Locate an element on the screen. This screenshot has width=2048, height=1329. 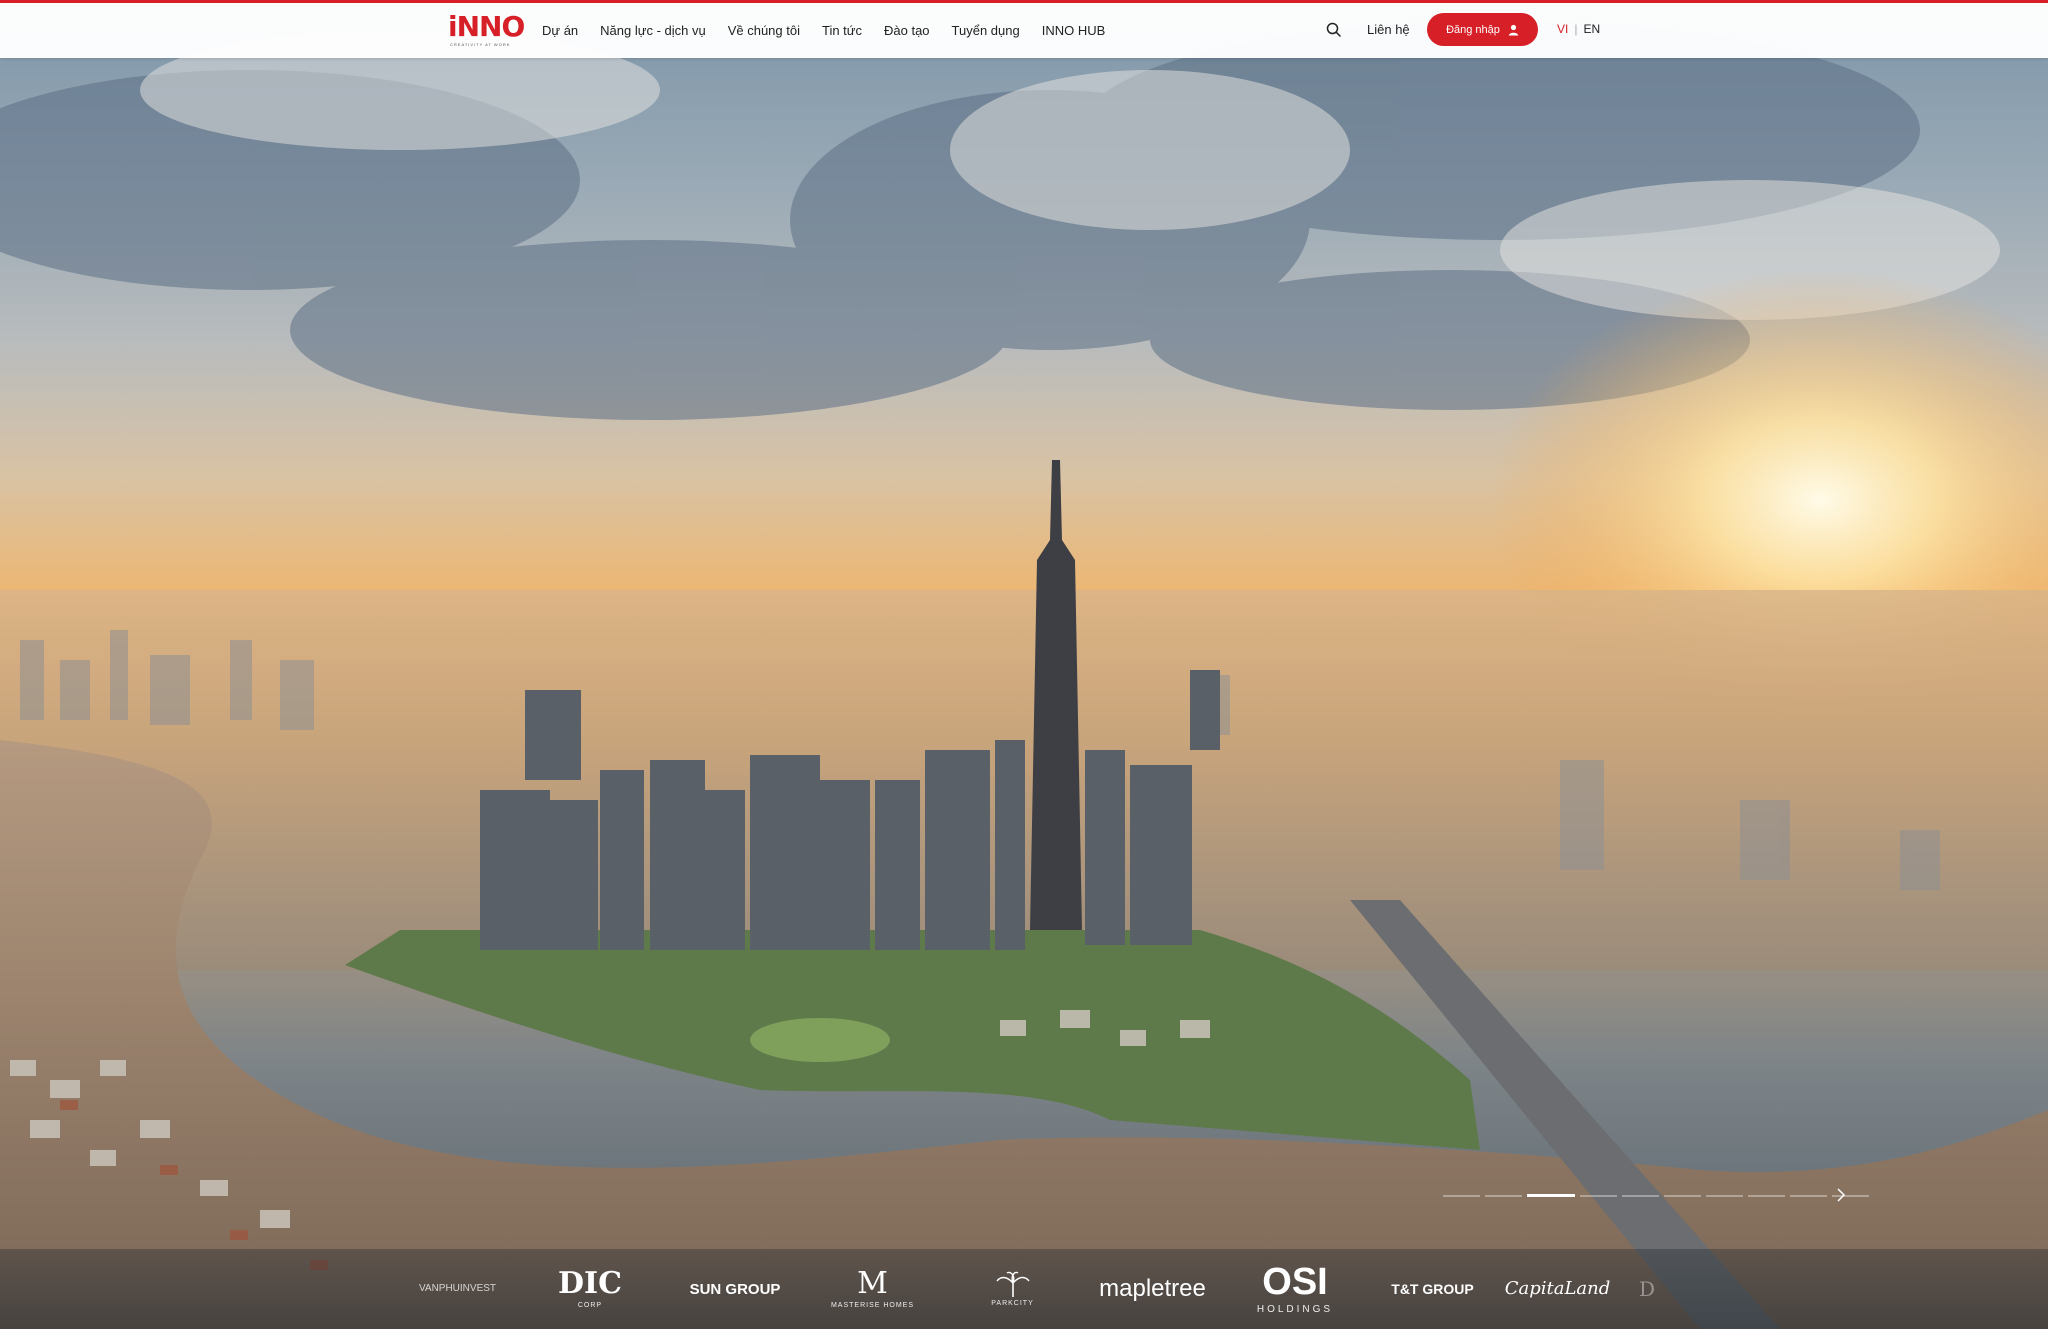
partner-logo-dic: DIC CORP is located at coordinates (590, 1289).